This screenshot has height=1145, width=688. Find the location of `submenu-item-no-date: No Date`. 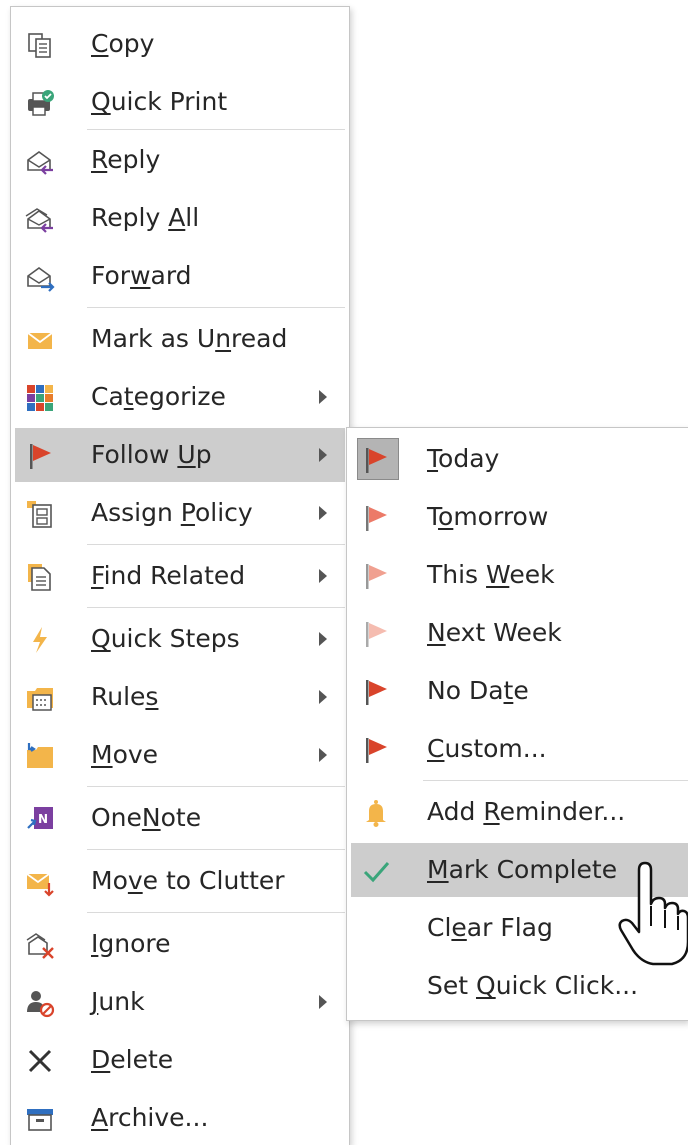

submenu-item-no-date: No Date is located at coordinates (519, 691).